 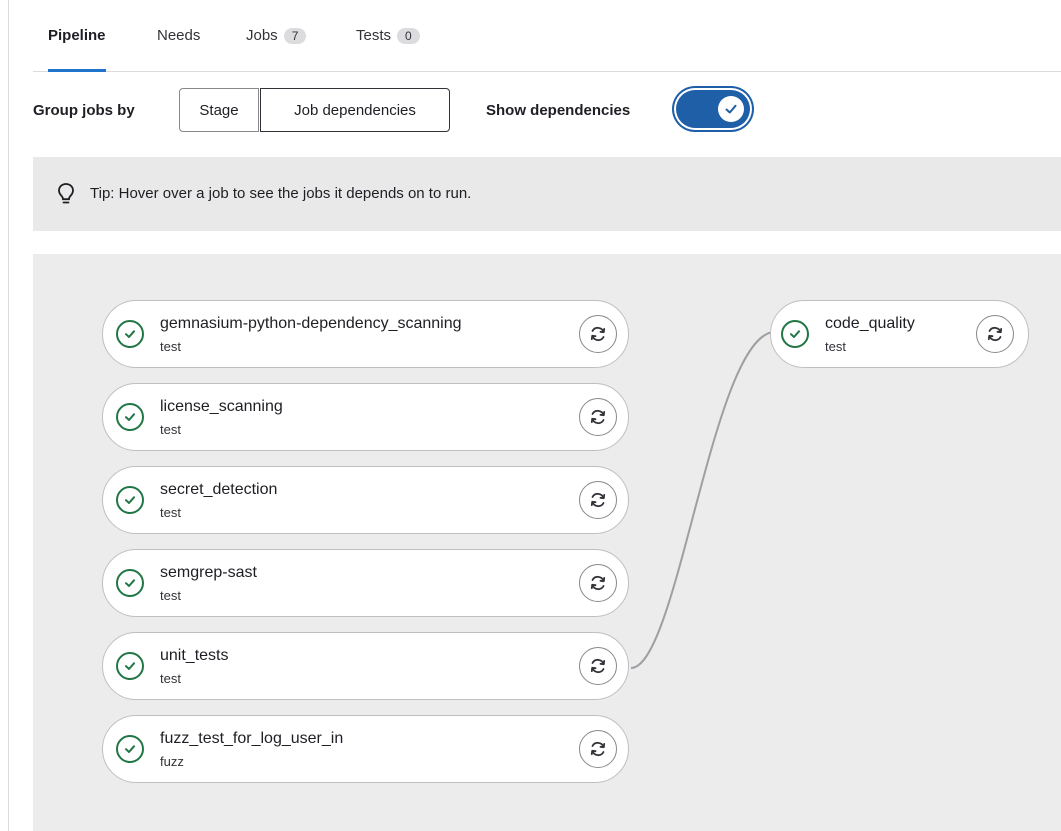 What do you see at coordinates (208, 572) in the screenshot?
I see `job-name: semgrep-sast` at bounding box center [208, 572].